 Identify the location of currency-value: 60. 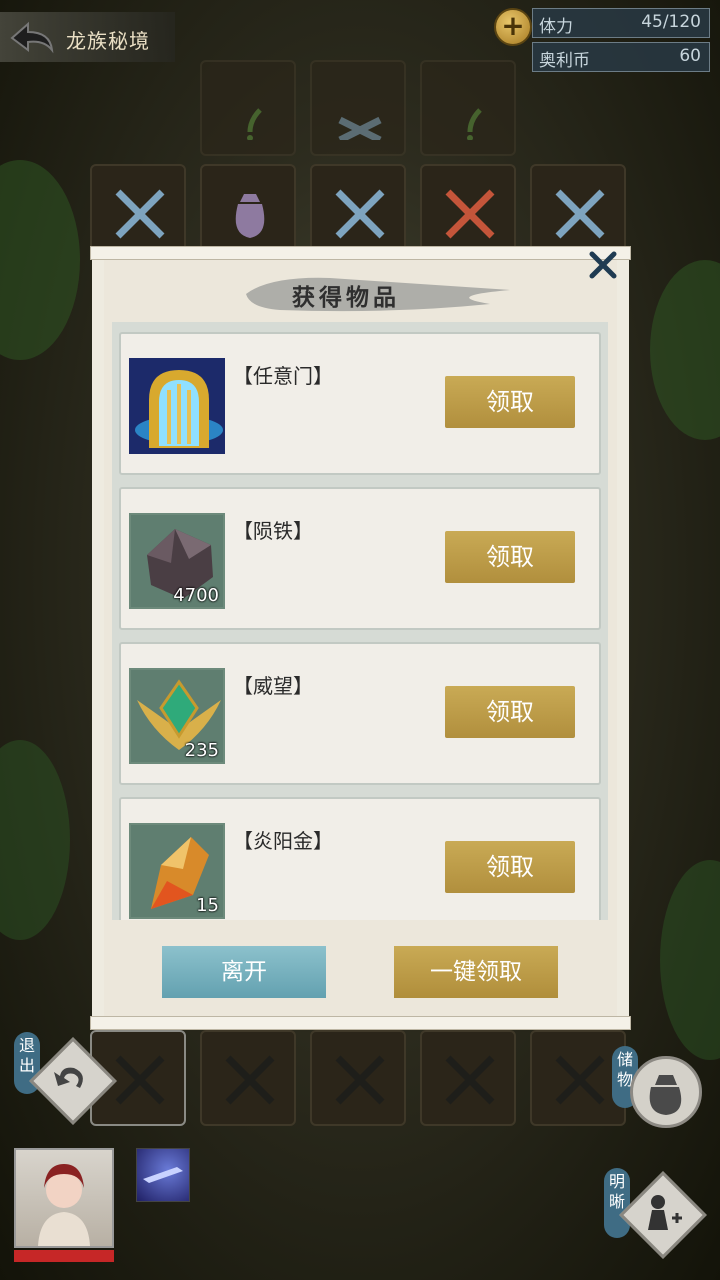
(690, 56).